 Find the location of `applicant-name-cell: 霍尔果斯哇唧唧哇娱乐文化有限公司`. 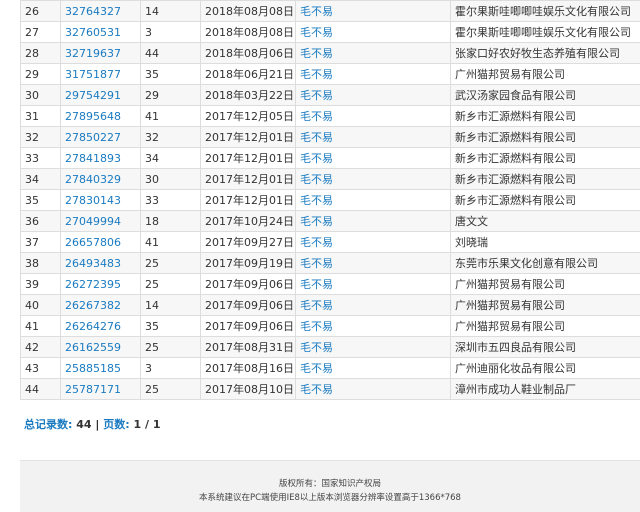

applicant-name-cell: 霍尔果斯哇唧唧哇娱乐文化有限公司 is located at coordinates (545, 11).